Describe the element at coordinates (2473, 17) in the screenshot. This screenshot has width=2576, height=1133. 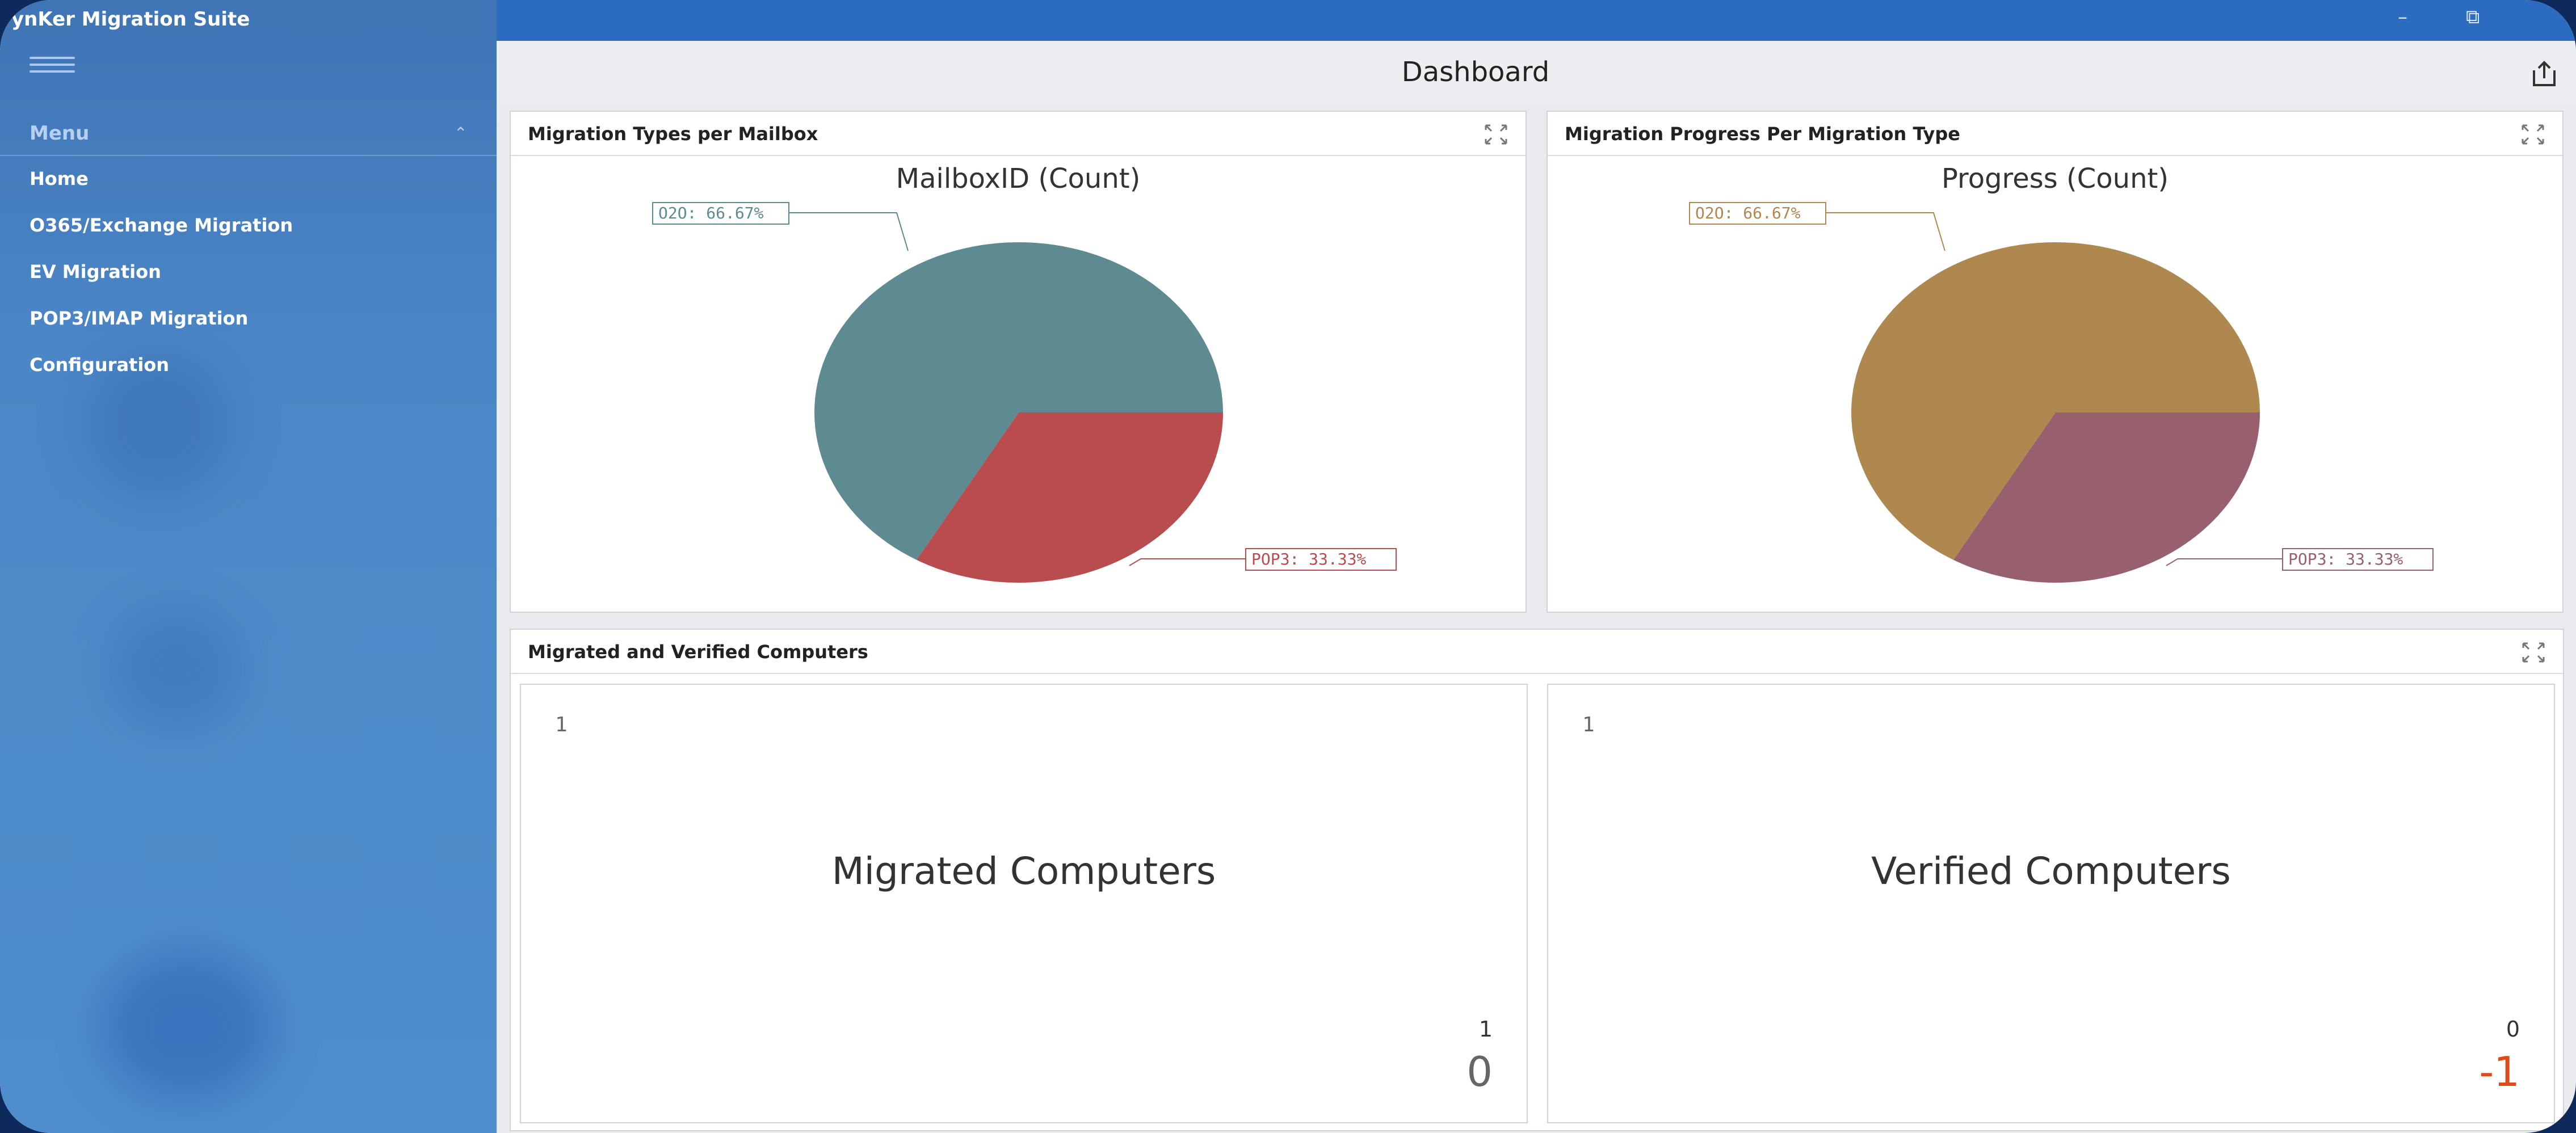
I see `restore-button: ⧉` at that location.